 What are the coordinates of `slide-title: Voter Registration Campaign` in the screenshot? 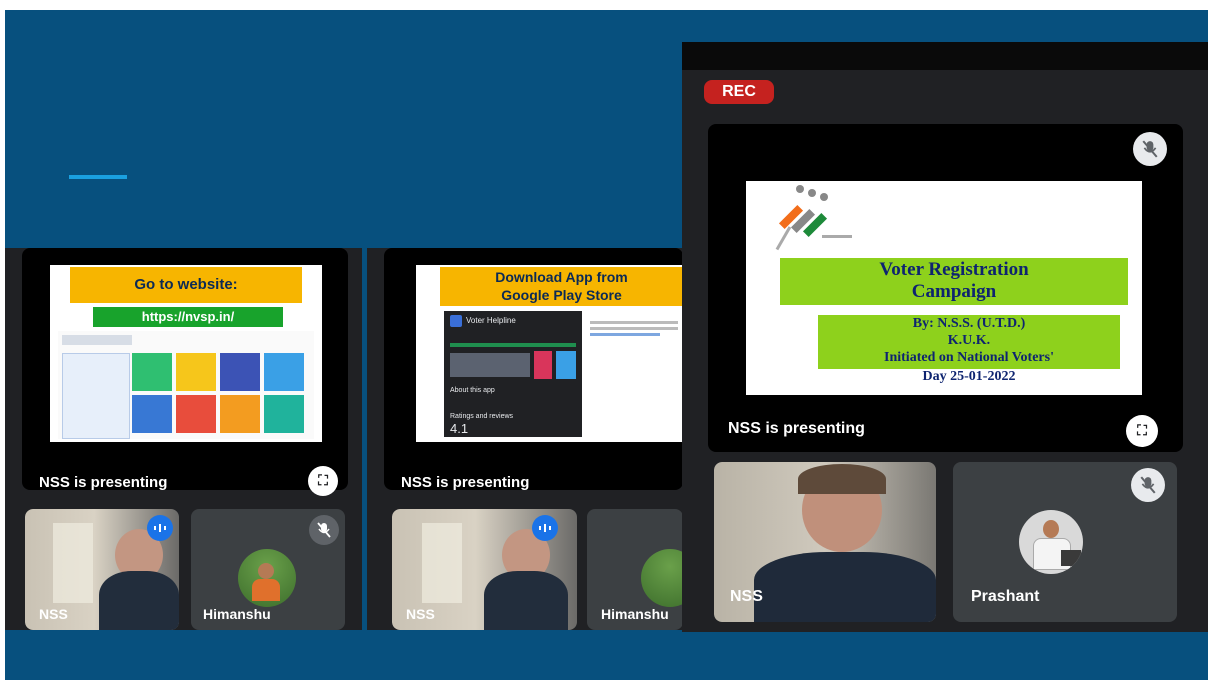 It's located at (954, 281).